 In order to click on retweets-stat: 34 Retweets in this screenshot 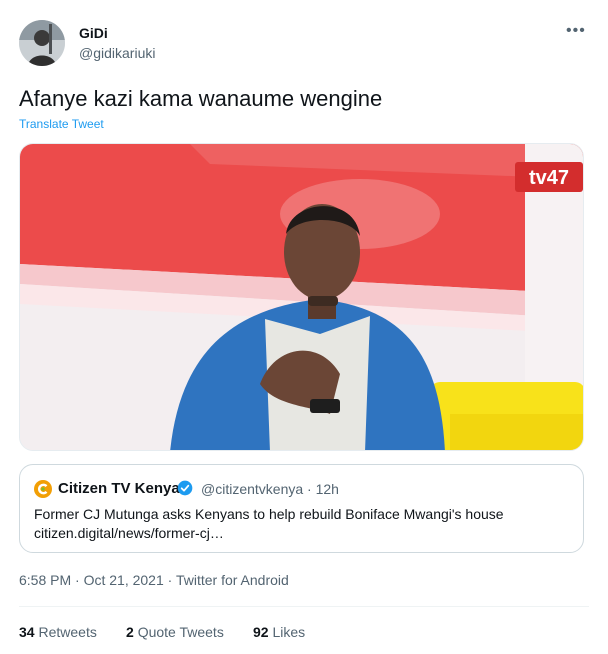, I will do `click(58, 632)`.